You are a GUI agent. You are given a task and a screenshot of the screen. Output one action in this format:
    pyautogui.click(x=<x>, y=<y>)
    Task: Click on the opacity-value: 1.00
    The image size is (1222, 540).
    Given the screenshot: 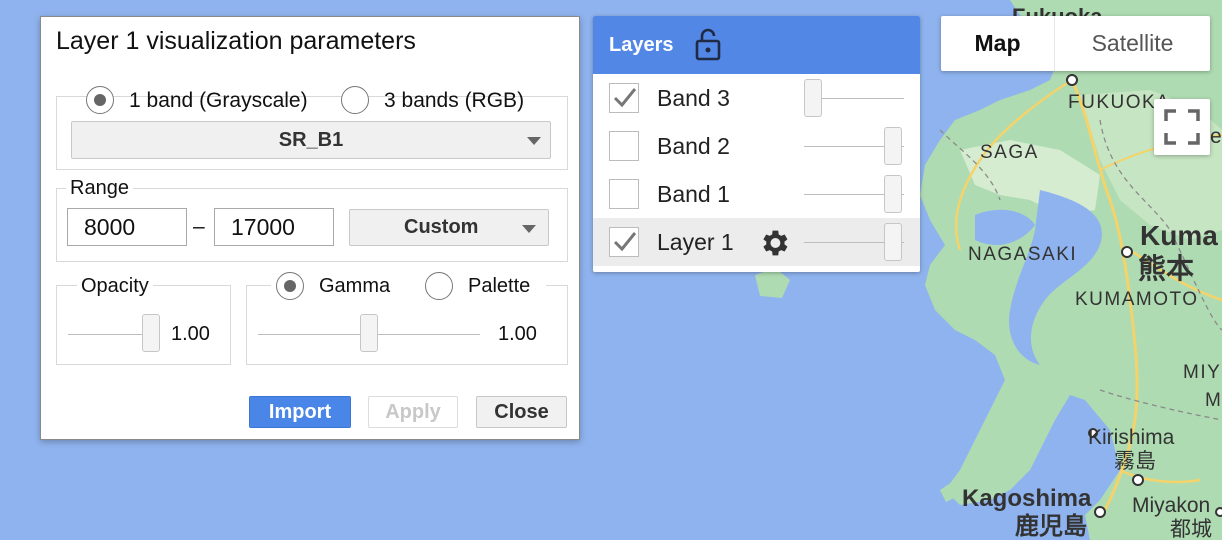 What is the action you would take?
    pyautogui.click(x=190, y=334)
    